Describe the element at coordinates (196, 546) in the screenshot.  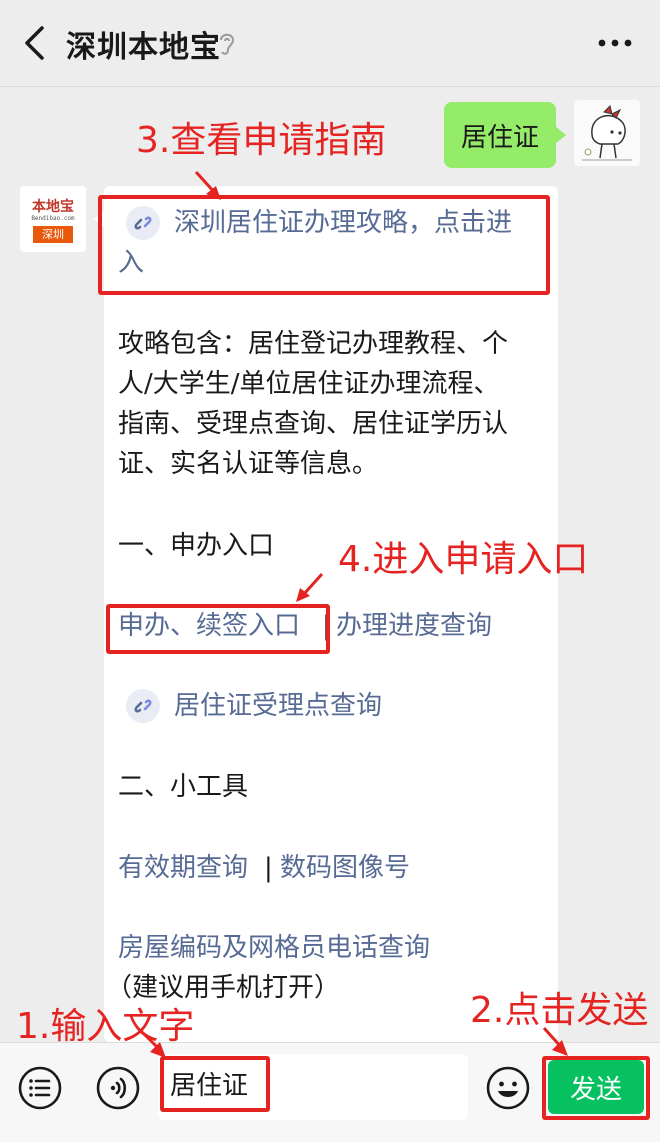
I see `section-apply-heading: 一、申办入口` at that location.